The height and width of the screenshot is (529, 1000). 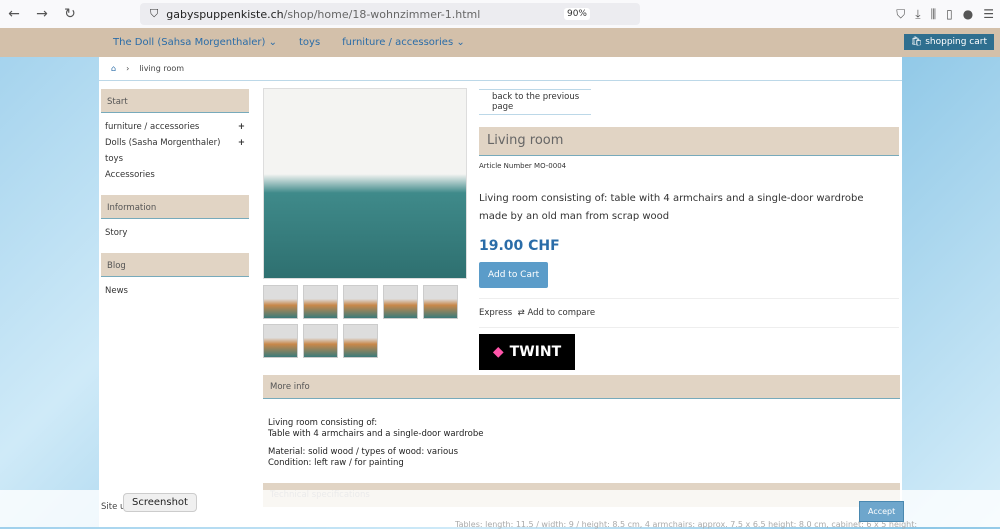 What do you see at coordinates (900, 14) in the screenshot?
I see `pocket-icon: ⛉` at bounding box center [900, 14].